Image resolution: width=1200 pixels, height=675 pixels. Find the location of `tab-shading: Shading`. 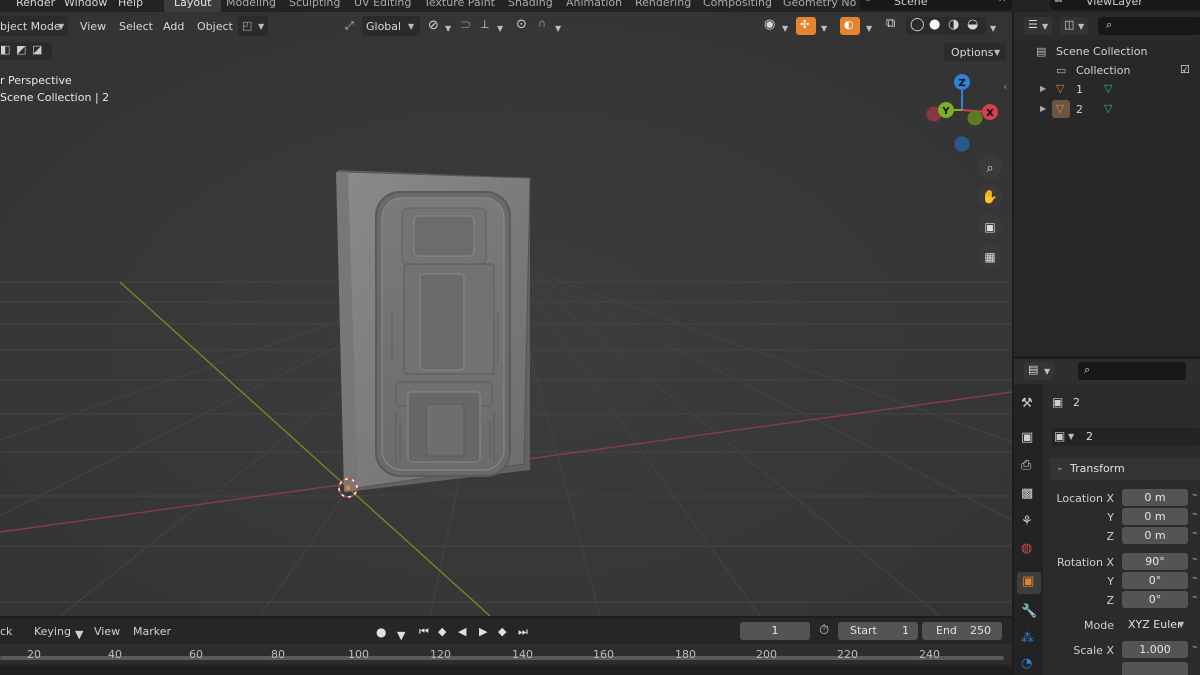

tab-shading: Shading is located at coordinates (530, 6).